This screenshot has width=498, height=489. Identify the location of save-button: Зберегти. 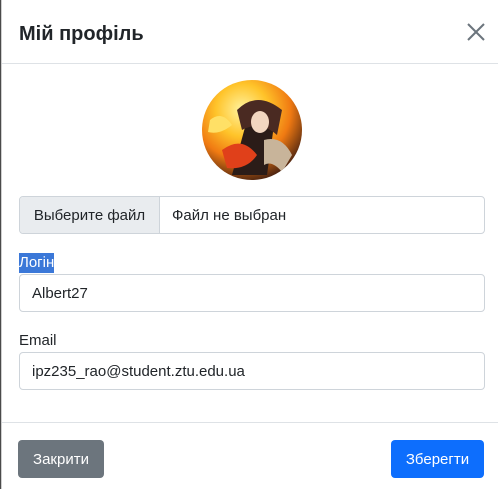
(437, 459).